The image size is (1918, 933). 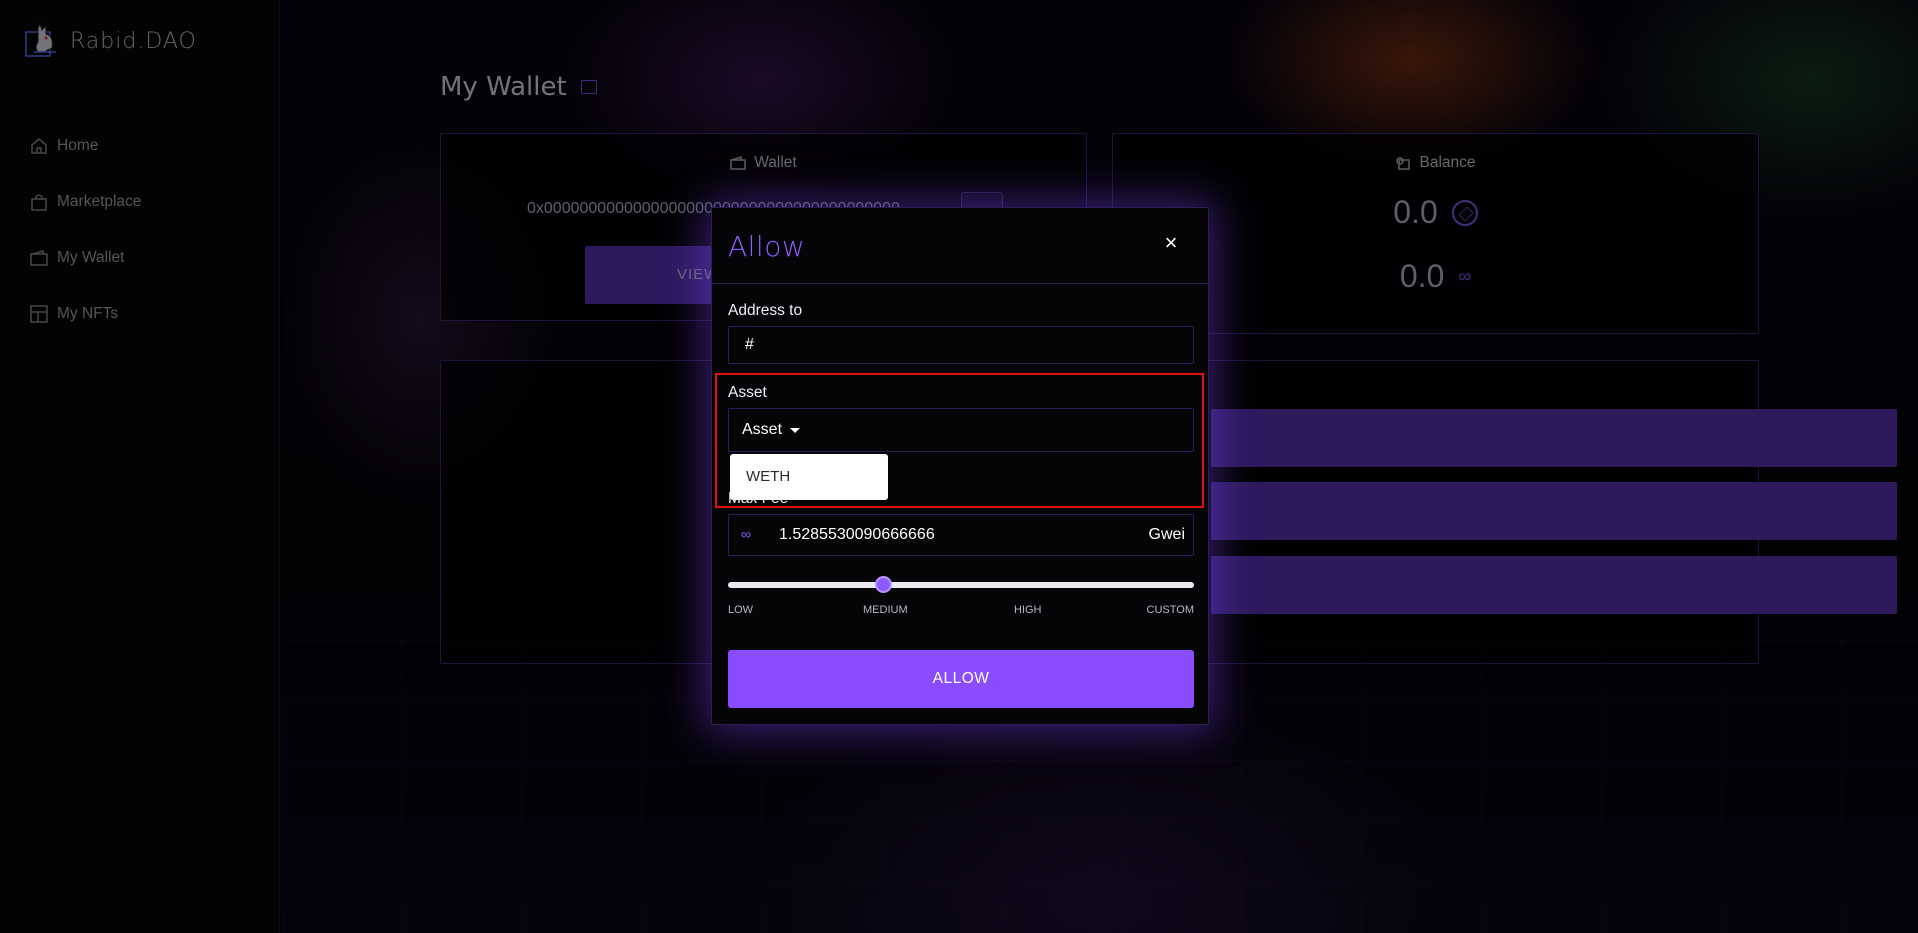 I want to click on asset-toggle-label: Asset, so click(x=762, y=429).